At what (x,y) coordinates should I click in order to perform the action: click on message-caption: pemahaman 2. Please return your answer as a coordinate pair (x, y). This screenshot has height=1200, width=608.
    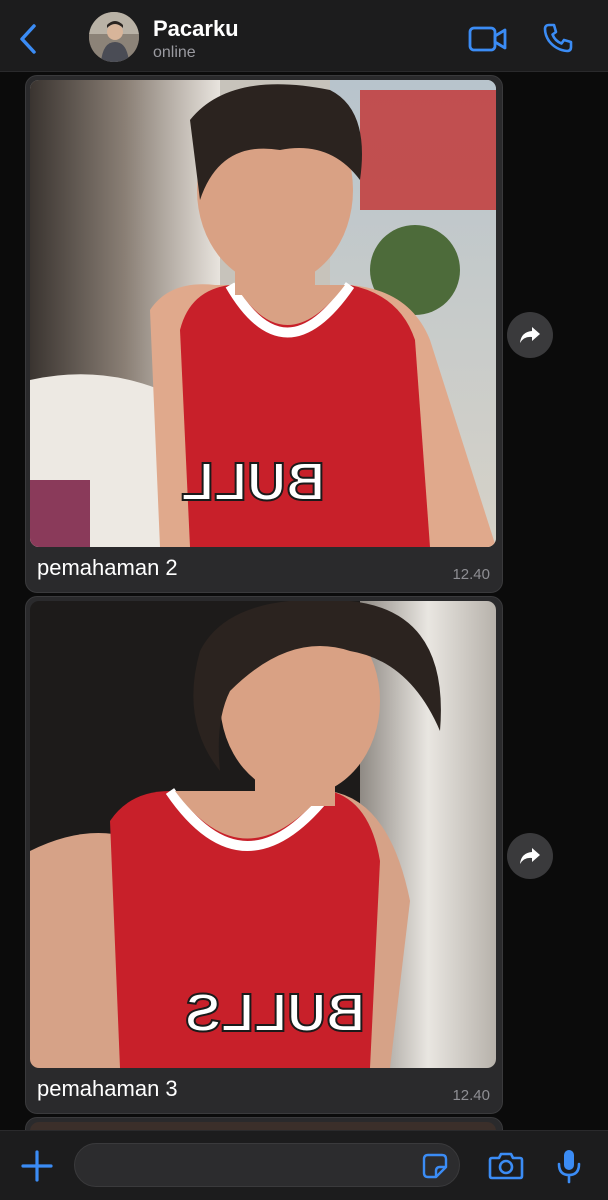
    Looking at the image, I should click on (107, 567).